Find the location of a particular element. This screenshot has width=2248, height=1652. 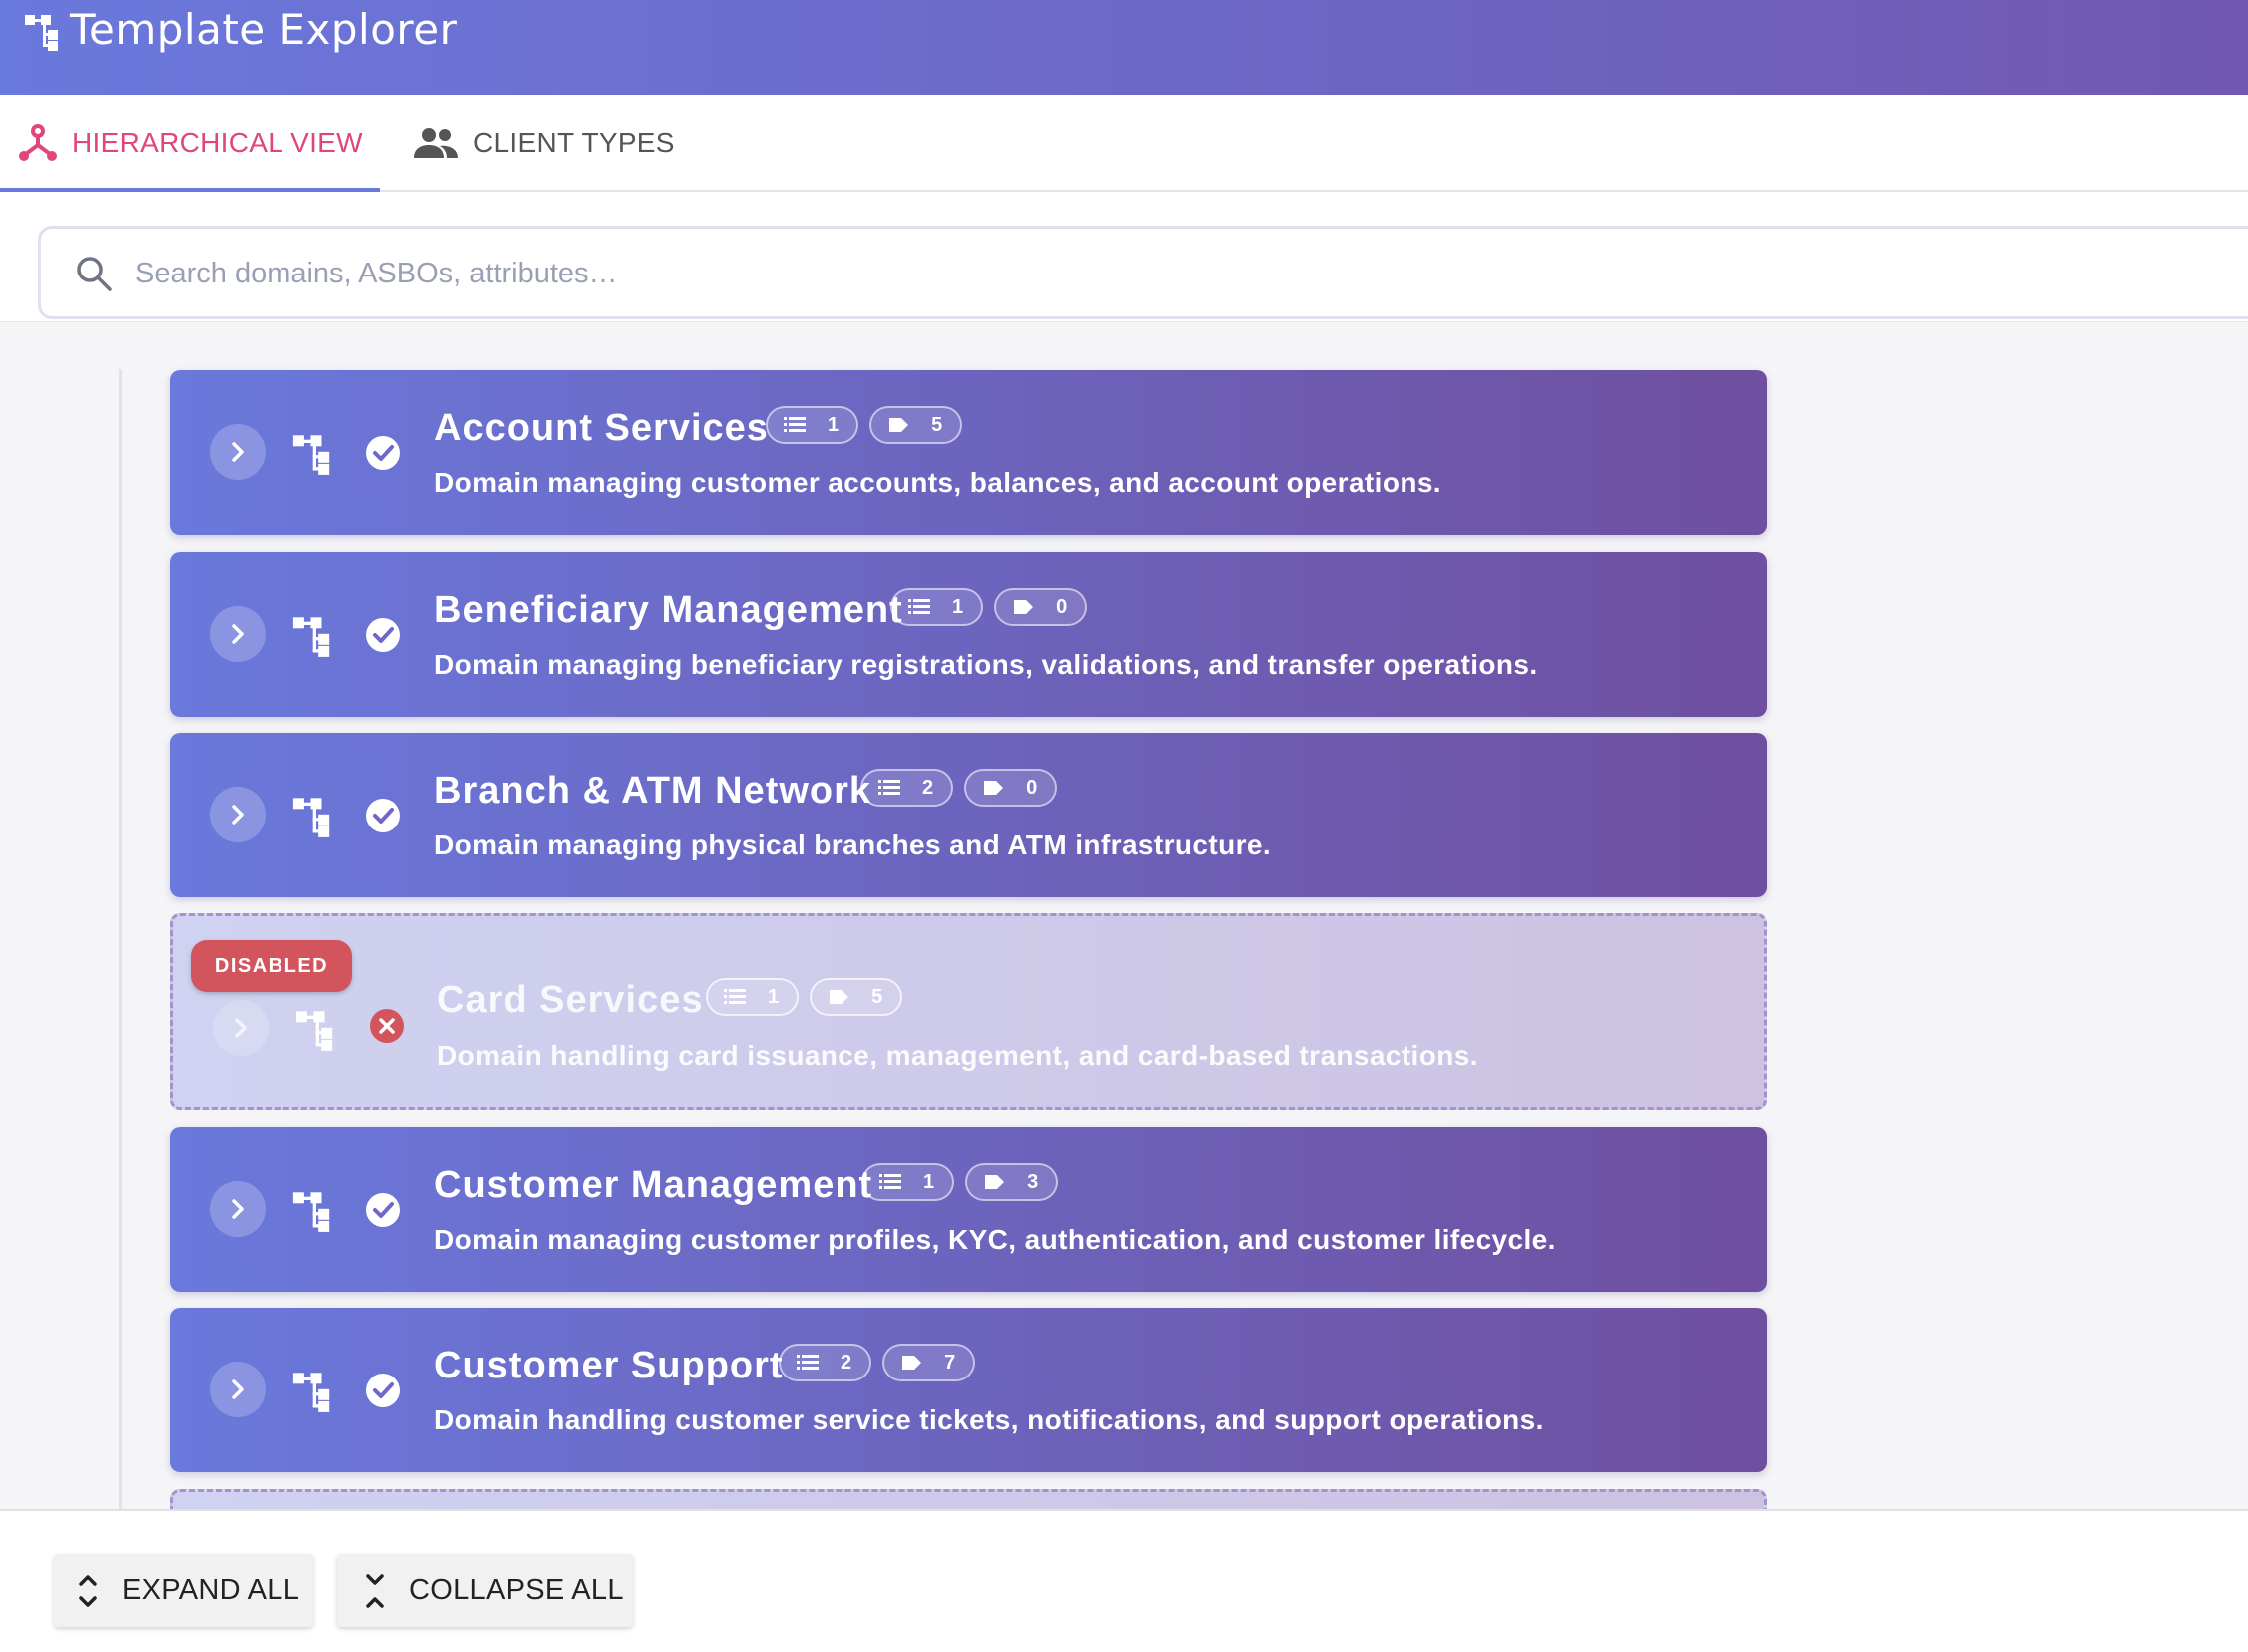

button-label: EXPAND ALL is located at coordinates (211, 1590).